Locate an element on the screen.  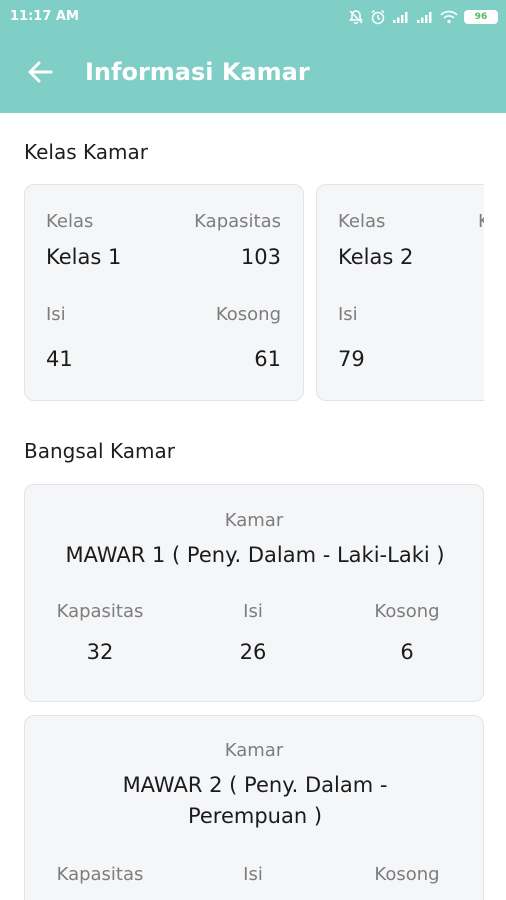
signal-icon is located at coordinates (401, 17).